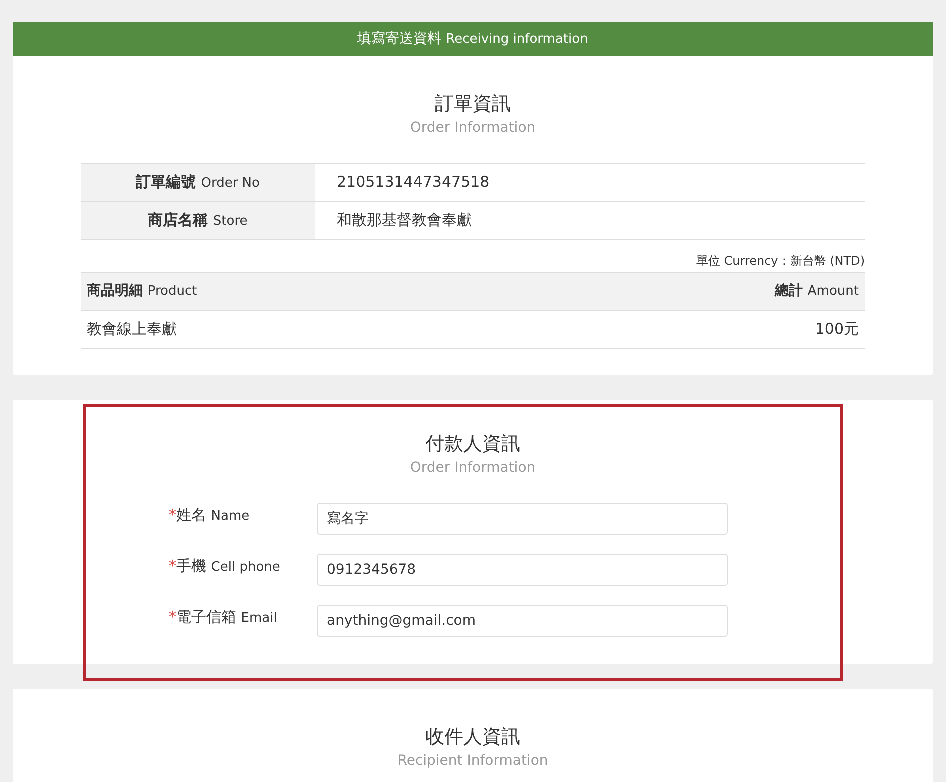  I want to click on detail-value: 2105131447347518, so click(590, 183).